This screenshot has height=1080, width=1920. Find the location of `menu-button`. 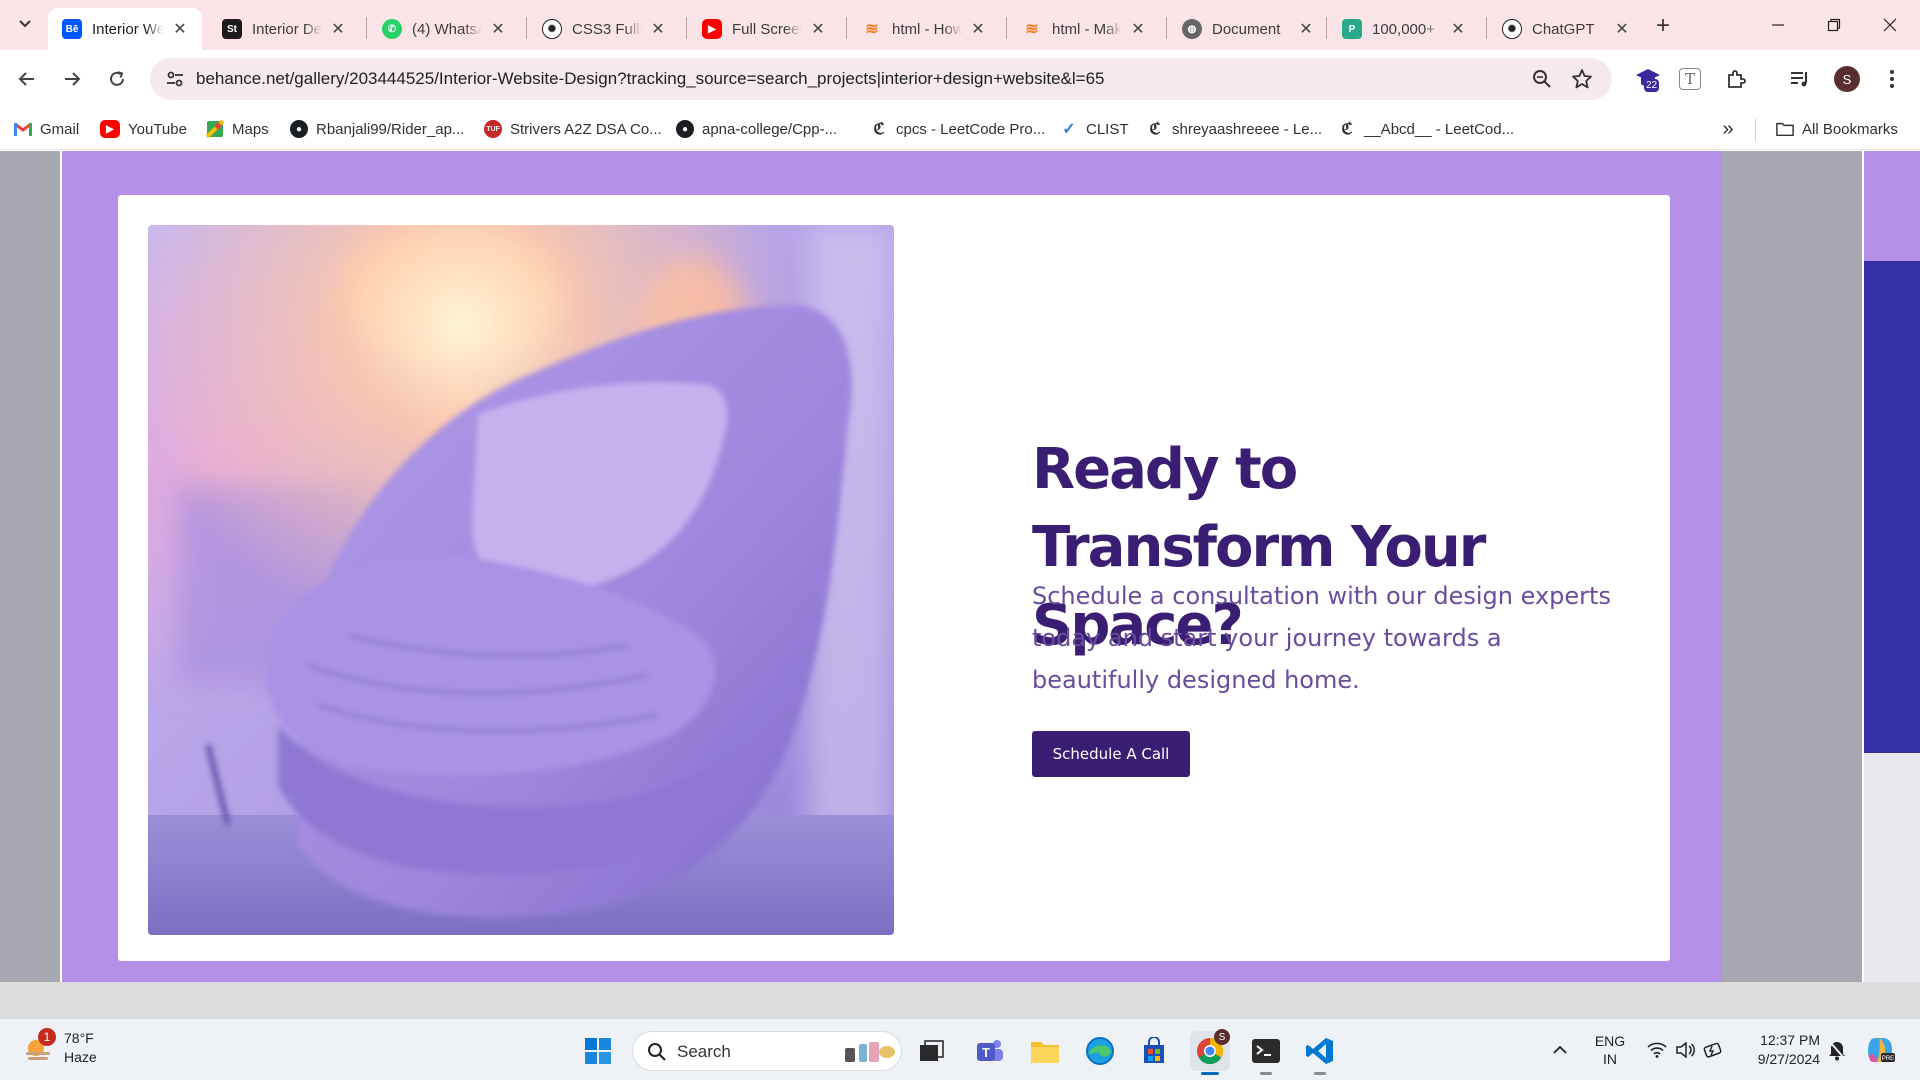

menu-button is located at coordinates (1892, 79).